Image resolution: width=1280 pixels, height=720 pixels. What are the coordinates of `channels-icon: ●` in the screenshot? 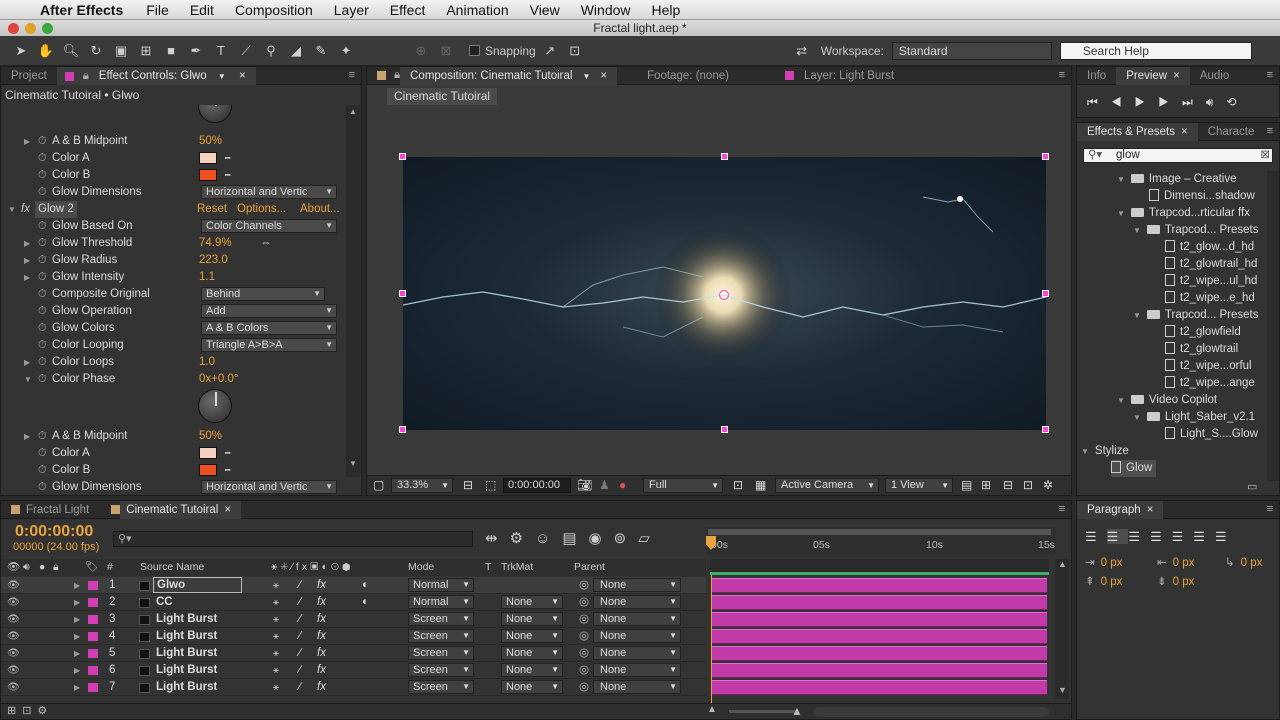 It's located at (622, 485).